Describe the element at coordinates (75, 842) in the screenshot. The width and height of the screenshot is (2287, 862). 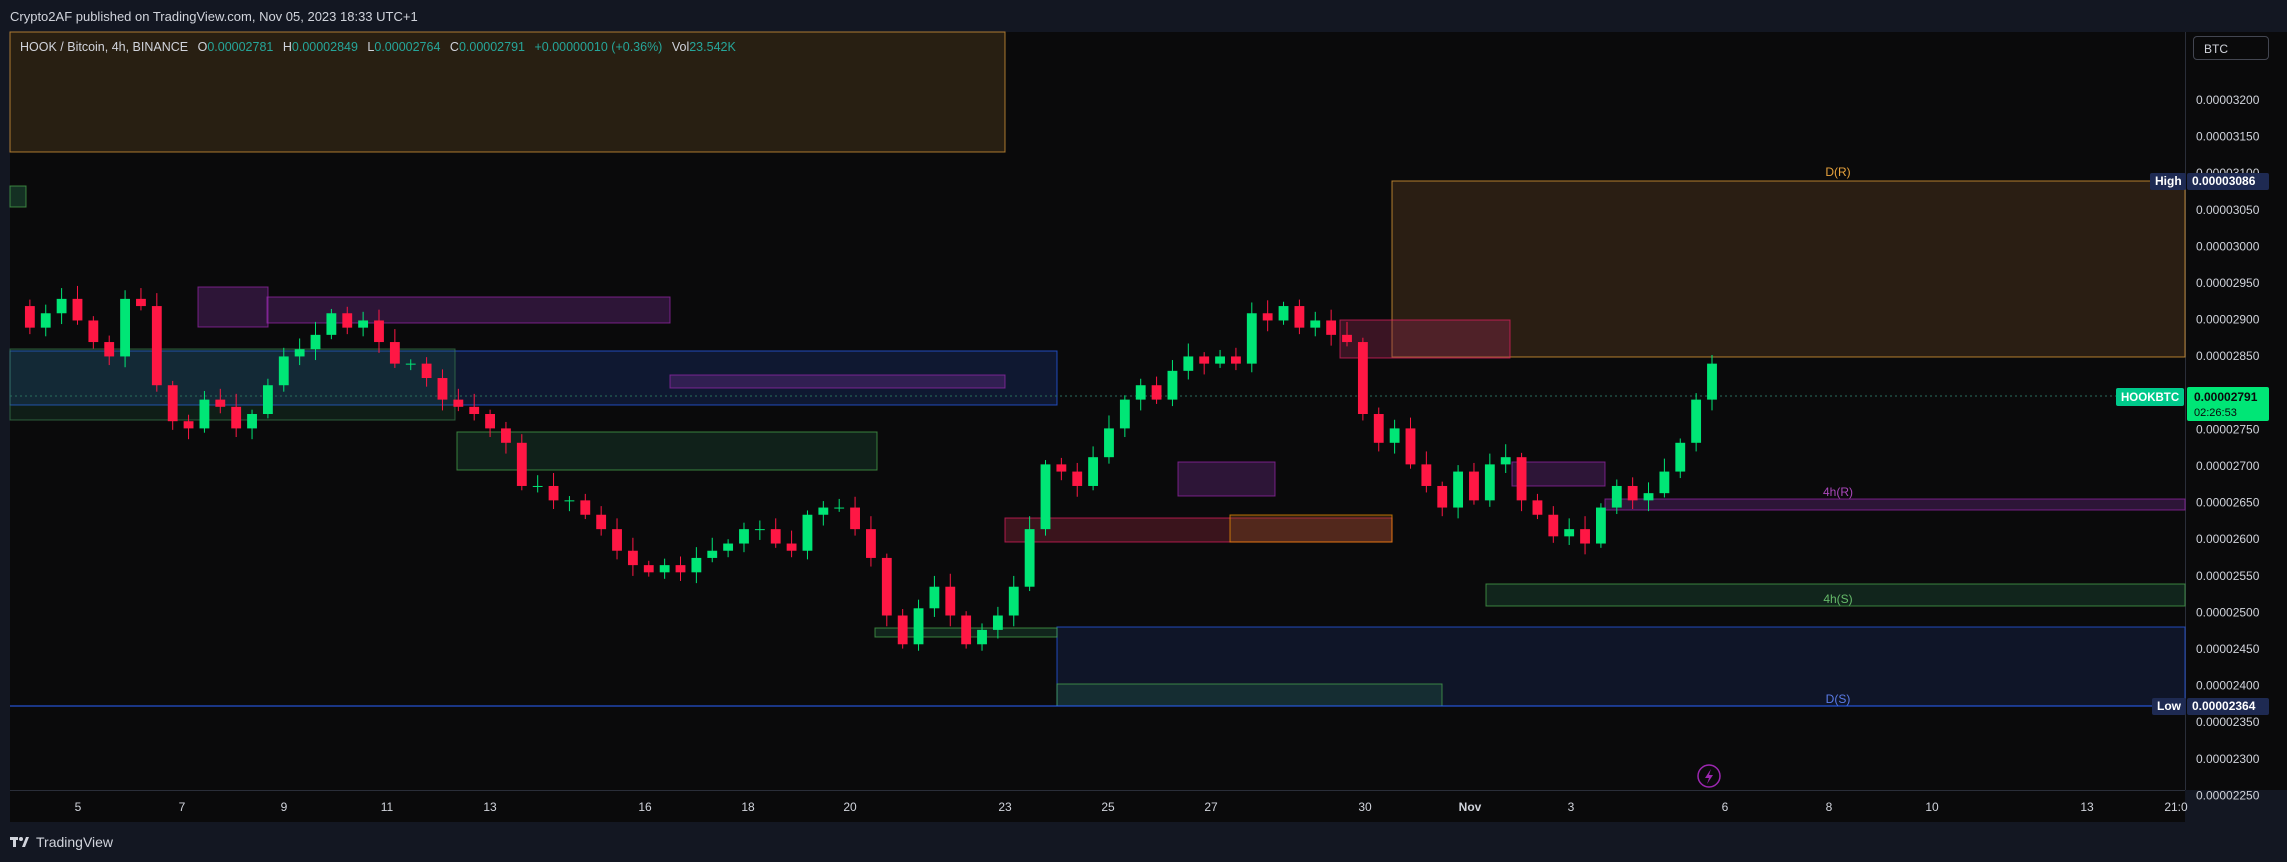
I see `brand-label: TradingView` at that location.